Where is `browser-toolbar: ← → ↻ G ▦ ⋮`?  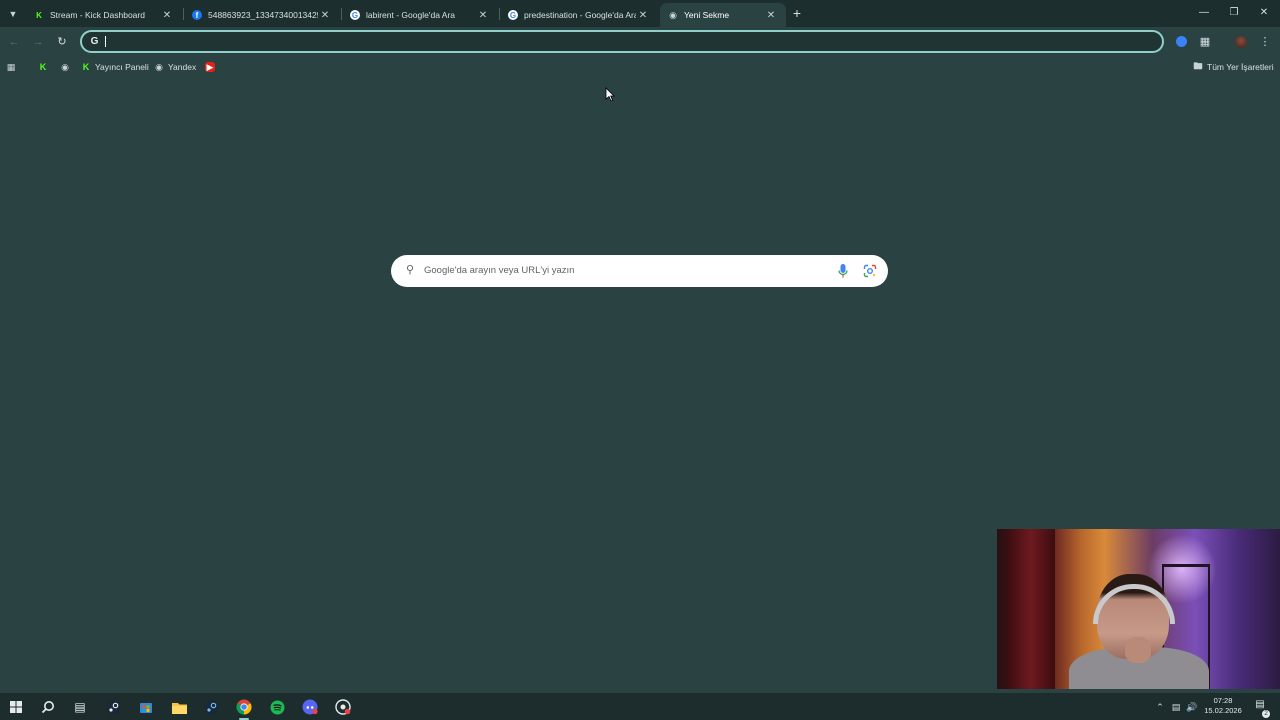 browser-toolbar: ← → ↻ G ▦ ⋮ is located at coordinates (640, 41).